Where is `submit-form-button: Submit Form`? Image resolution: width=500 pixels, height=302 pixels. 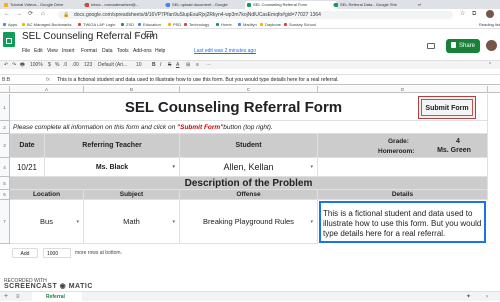 submit-form-button: Submit Form is located at coordinates (447, 107).